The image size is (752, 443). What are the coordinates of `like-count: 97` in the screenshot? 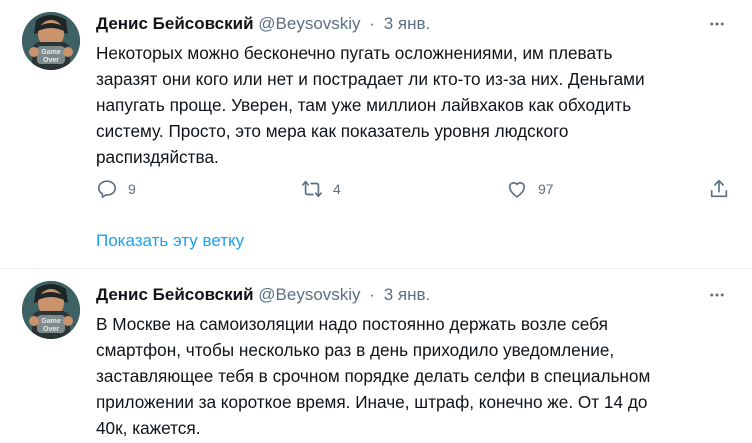 It's located at (546, 189).